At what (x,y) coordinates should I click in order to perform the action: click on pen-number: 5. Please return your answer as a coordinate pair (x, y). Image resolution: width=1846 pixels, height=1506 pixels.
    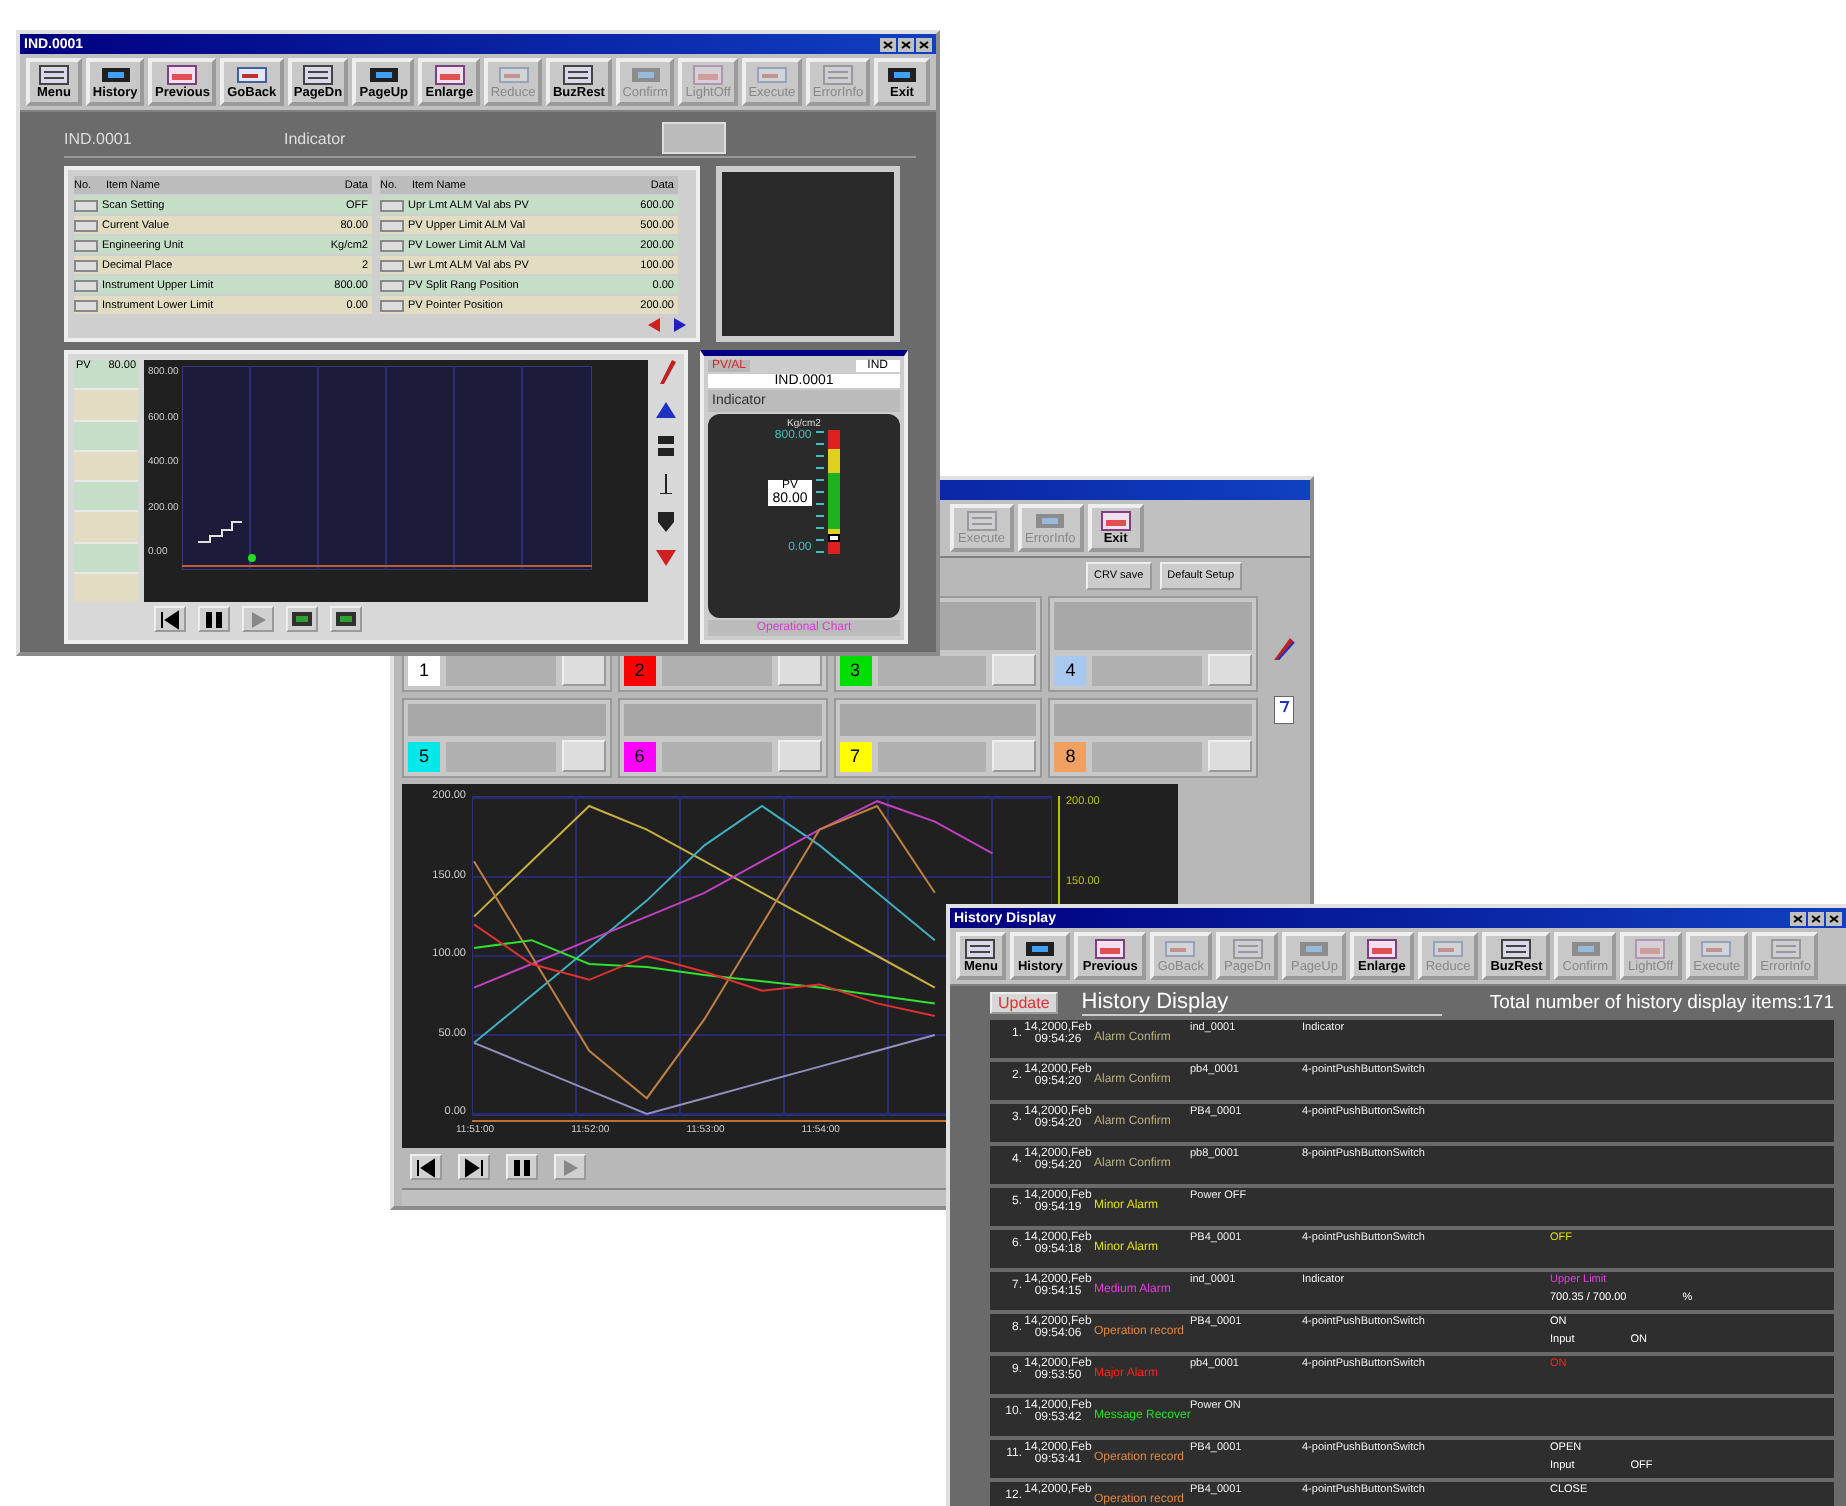
    Looking at the image, I should click on (424, 756).